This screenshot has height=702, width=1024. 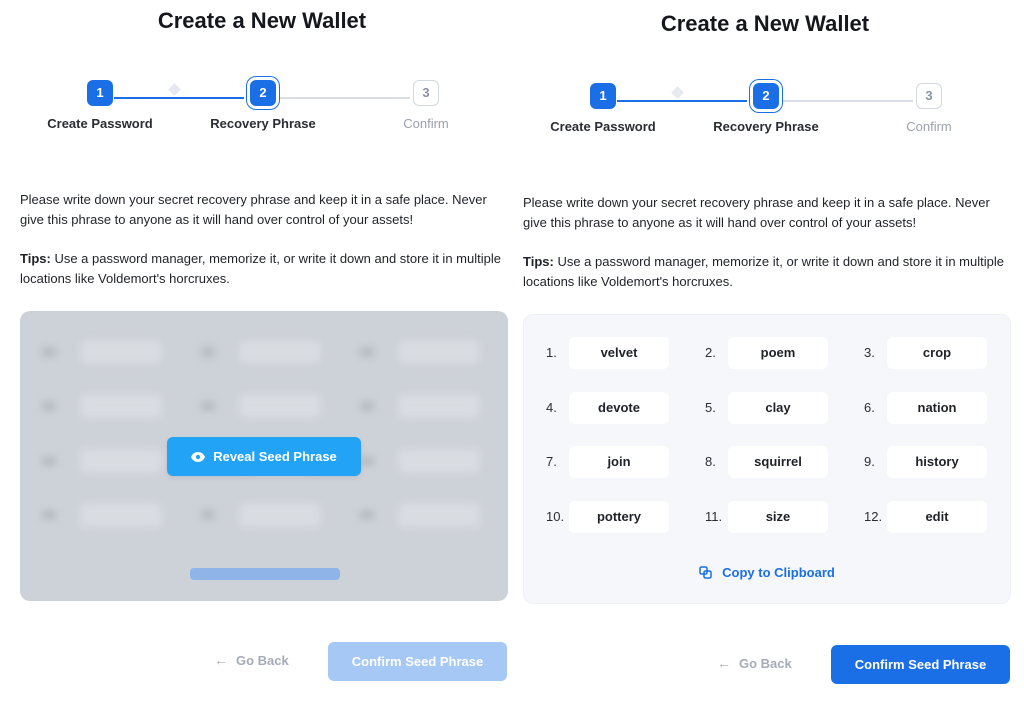 I want to click on seed-word-row: 7. join 8. squirrel 9. history, so click(x=767, y=462).